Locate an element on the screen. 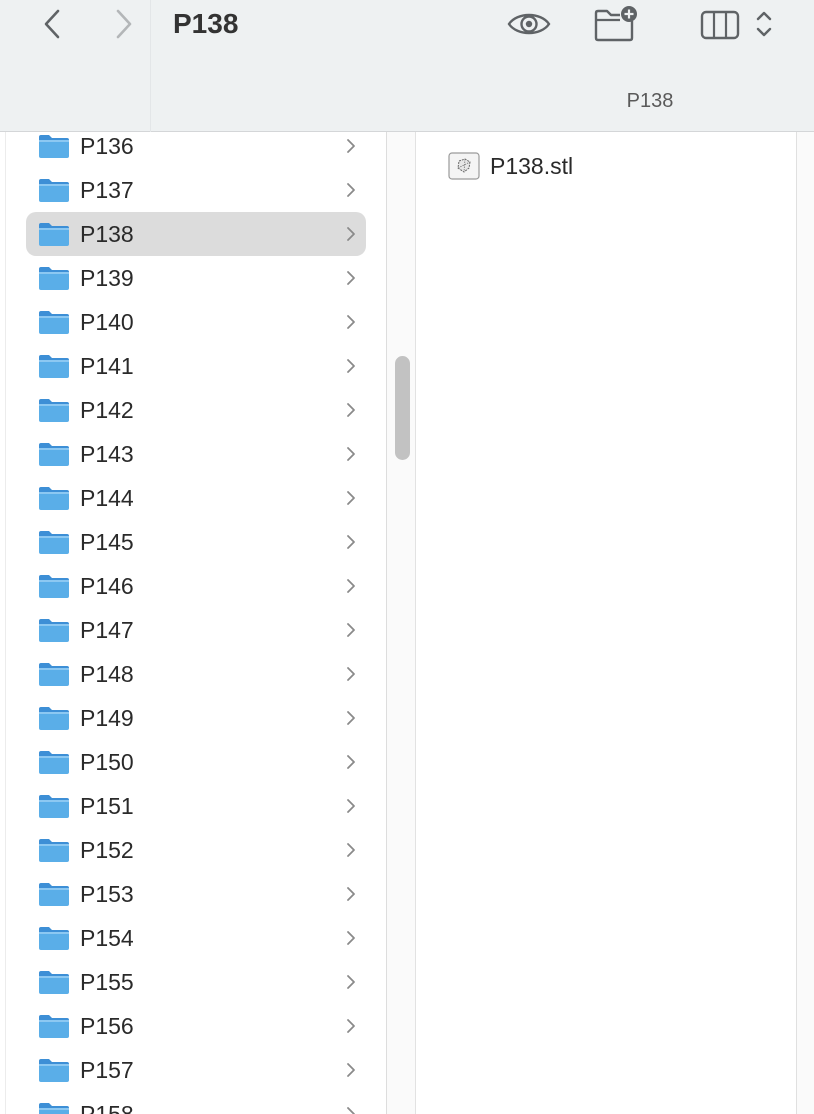 This screenshot has width=814, height=1114. folder-name: P151 is located at coordinates (107, 806).